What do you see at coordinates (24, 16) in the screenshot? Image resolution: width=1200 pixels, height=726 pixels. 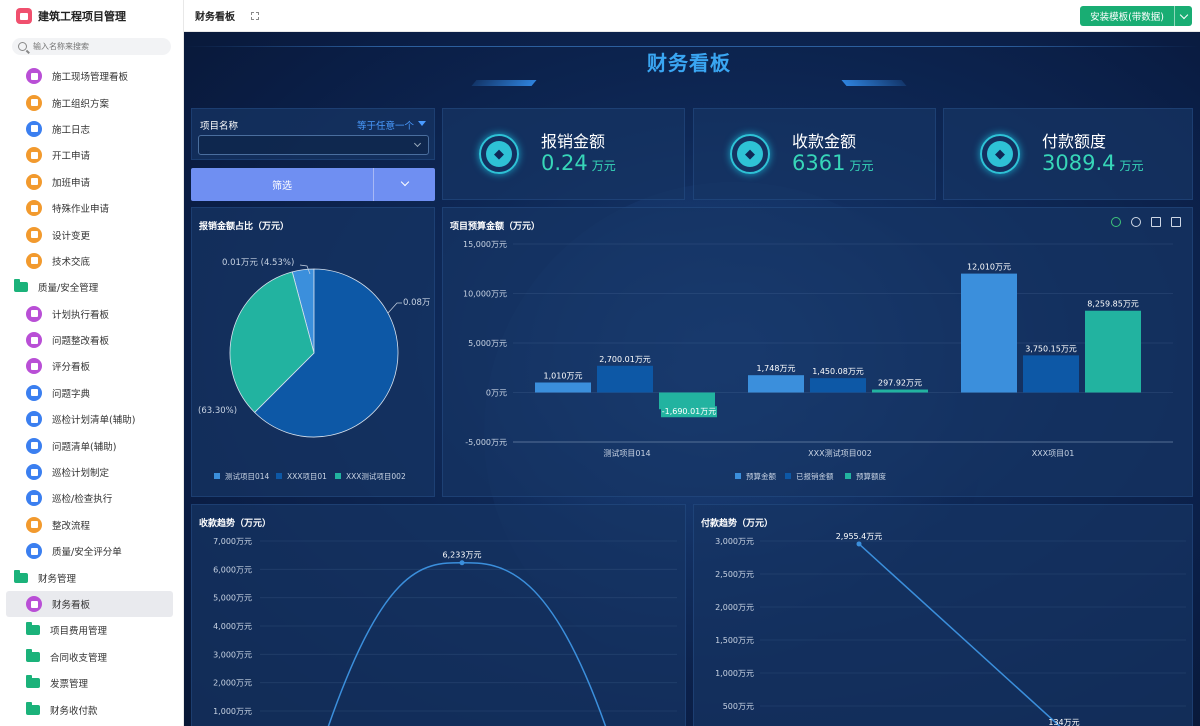 I see `app-logo-icon` at bounding box center [24, 16].